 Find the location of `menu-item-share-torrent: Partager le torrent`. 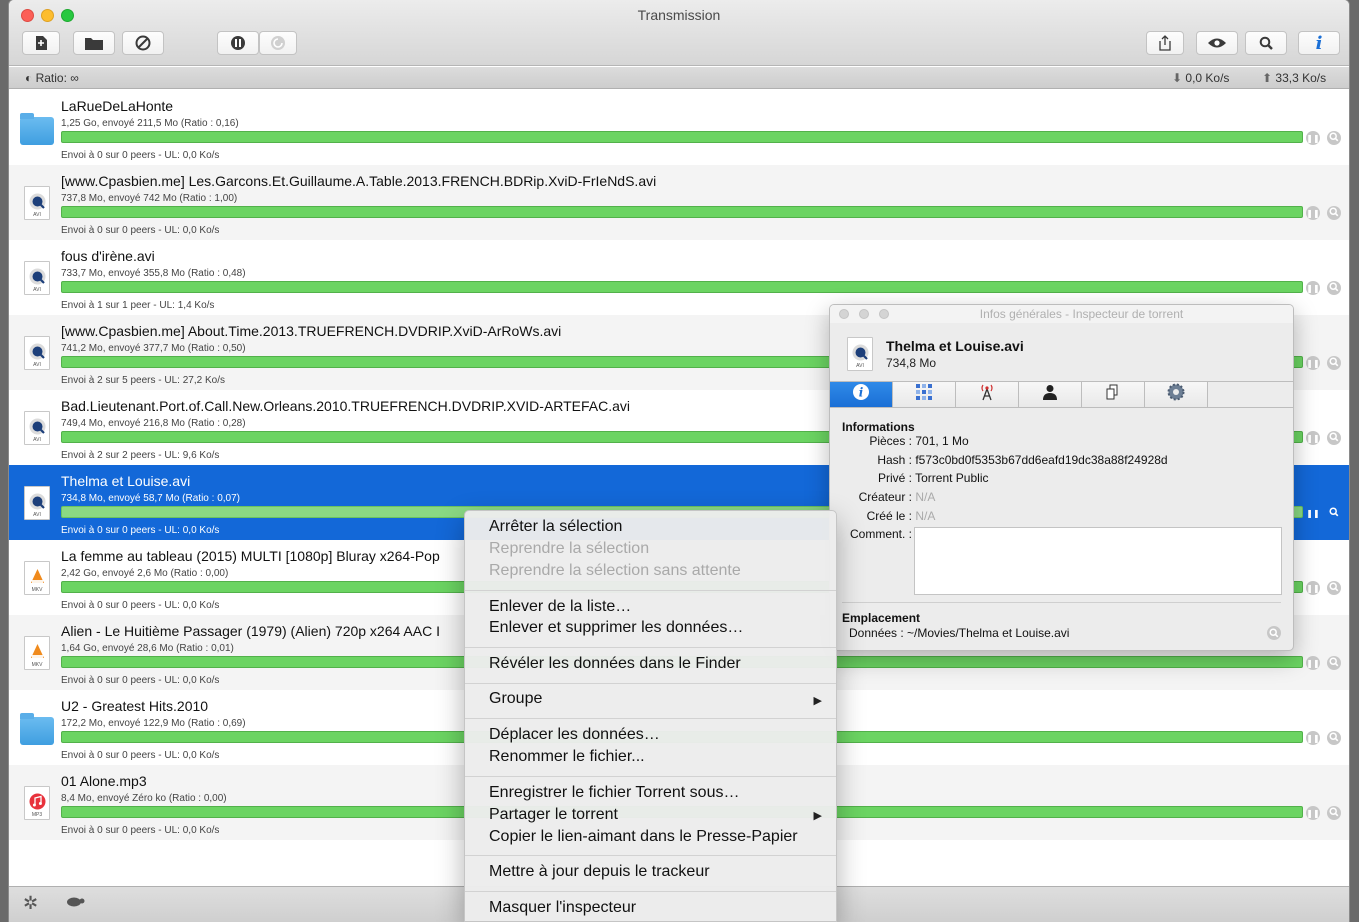

menu-item-share-torrent: Partager le torrent is located at coordinates (553, 817).